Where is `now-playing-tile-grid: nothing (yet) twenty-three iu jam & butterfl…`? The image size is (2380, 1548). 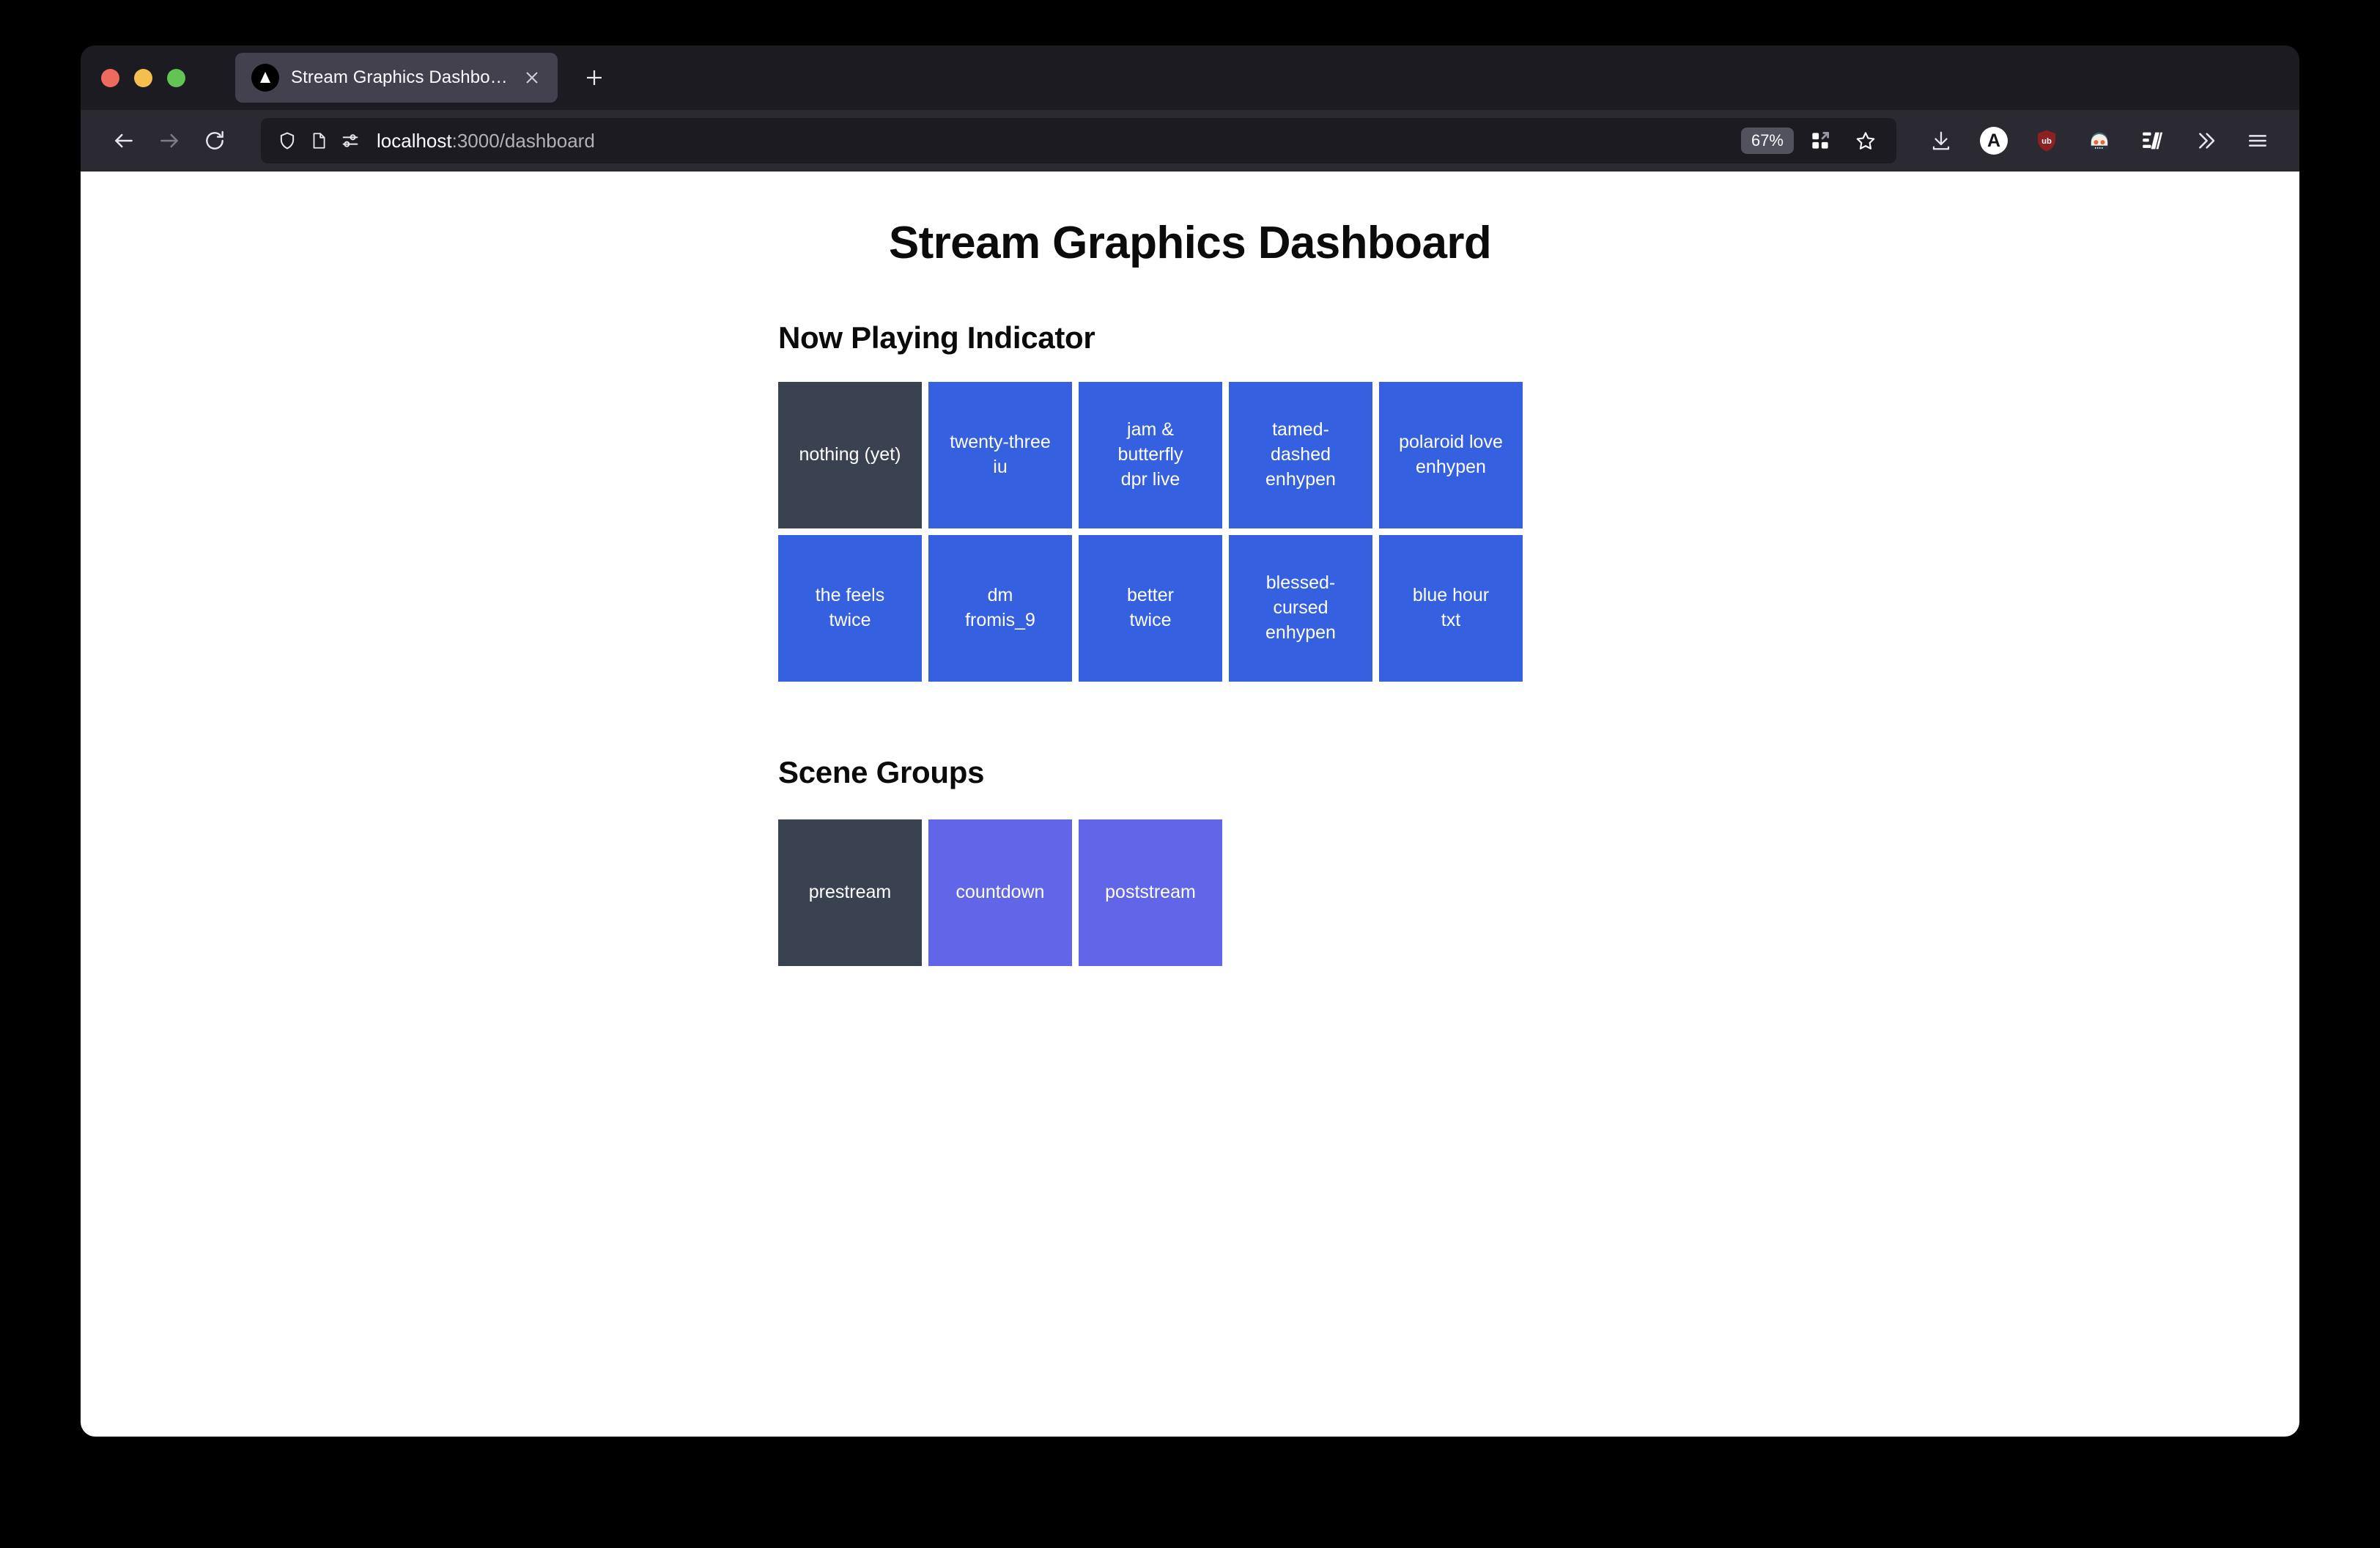
now-playing-tile-grid: nothing (yet) twenty-three iu jam & butterfl… is located at coordinates (1223, 532).